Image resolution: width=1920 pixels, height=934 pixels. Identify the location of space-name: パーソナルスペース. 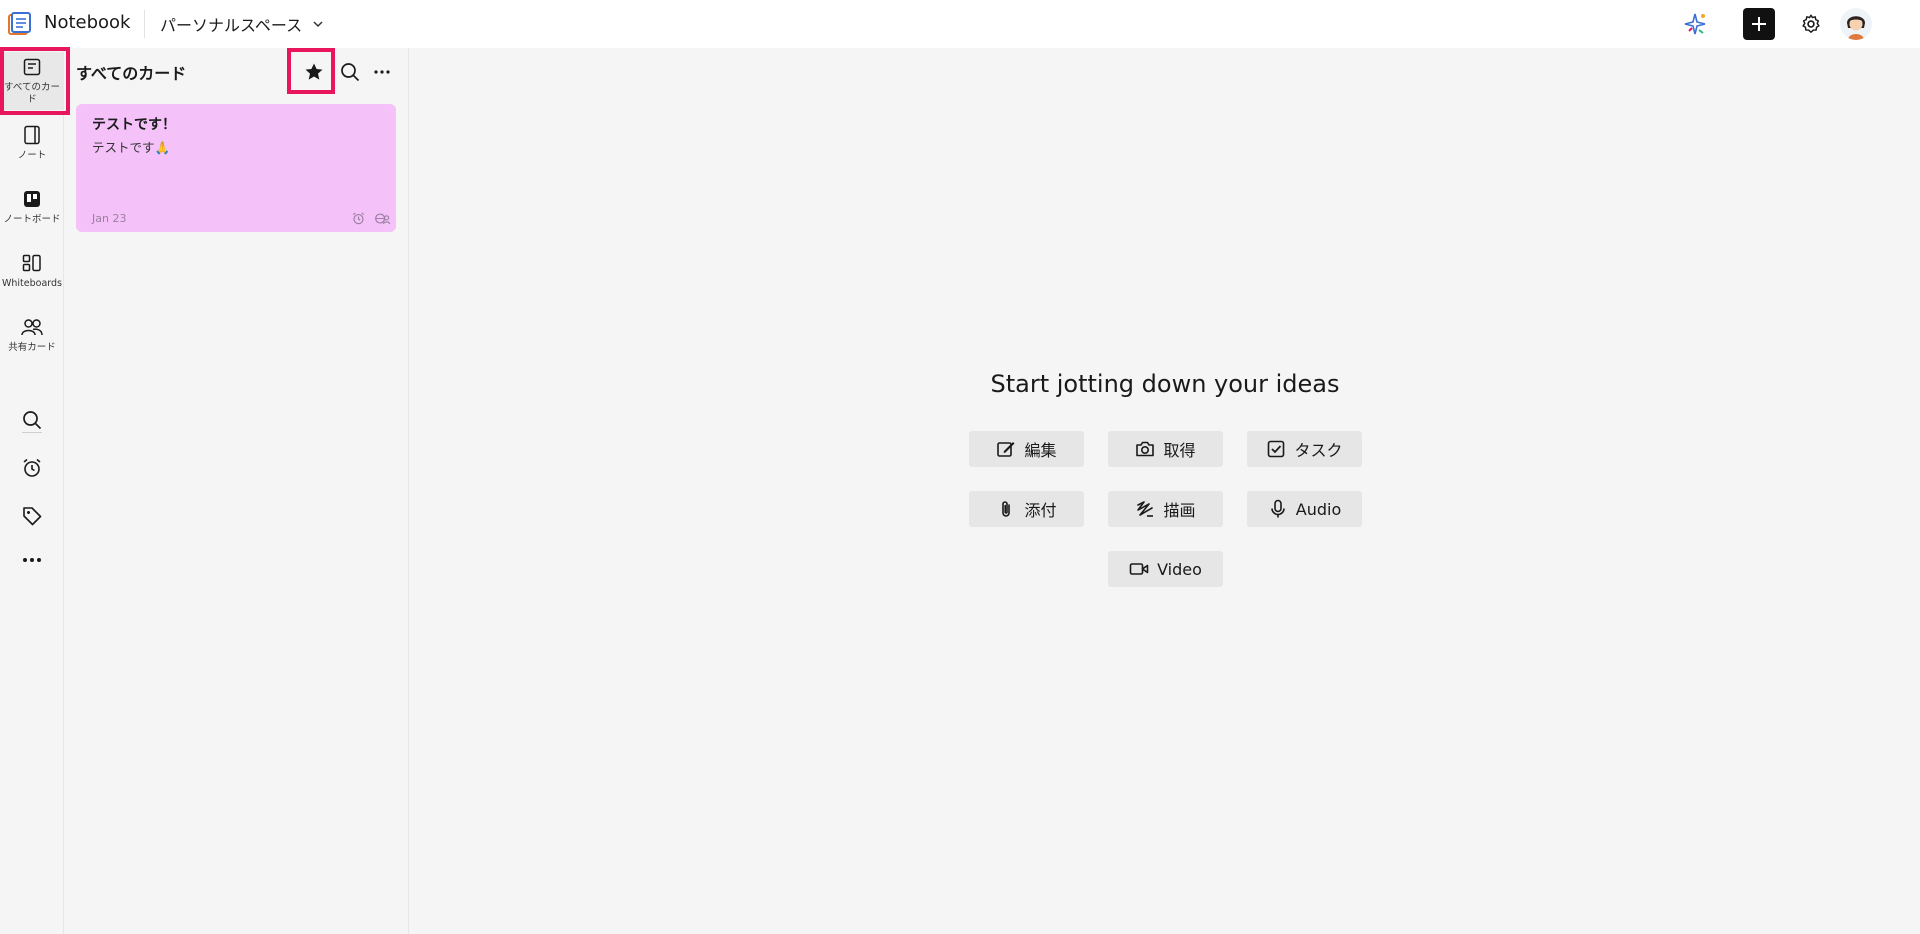
(231, 25).